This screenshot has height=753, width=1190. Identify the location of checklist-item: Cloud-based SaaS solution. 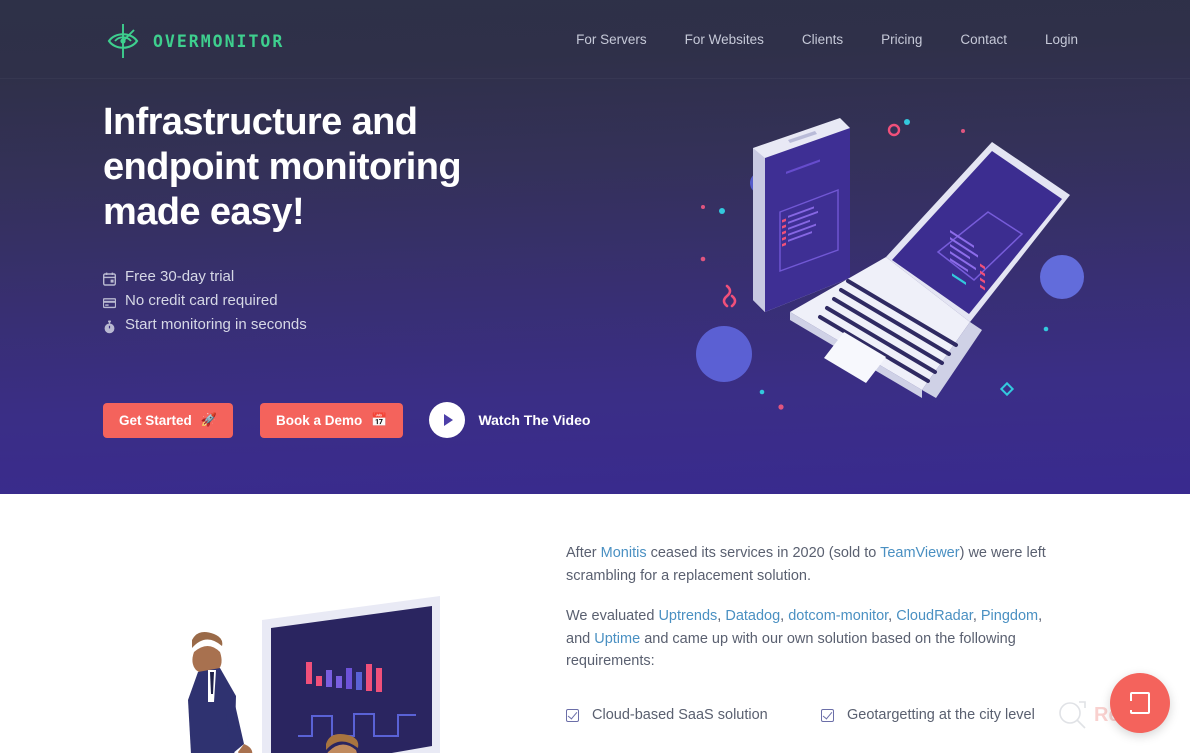
(693, 715).